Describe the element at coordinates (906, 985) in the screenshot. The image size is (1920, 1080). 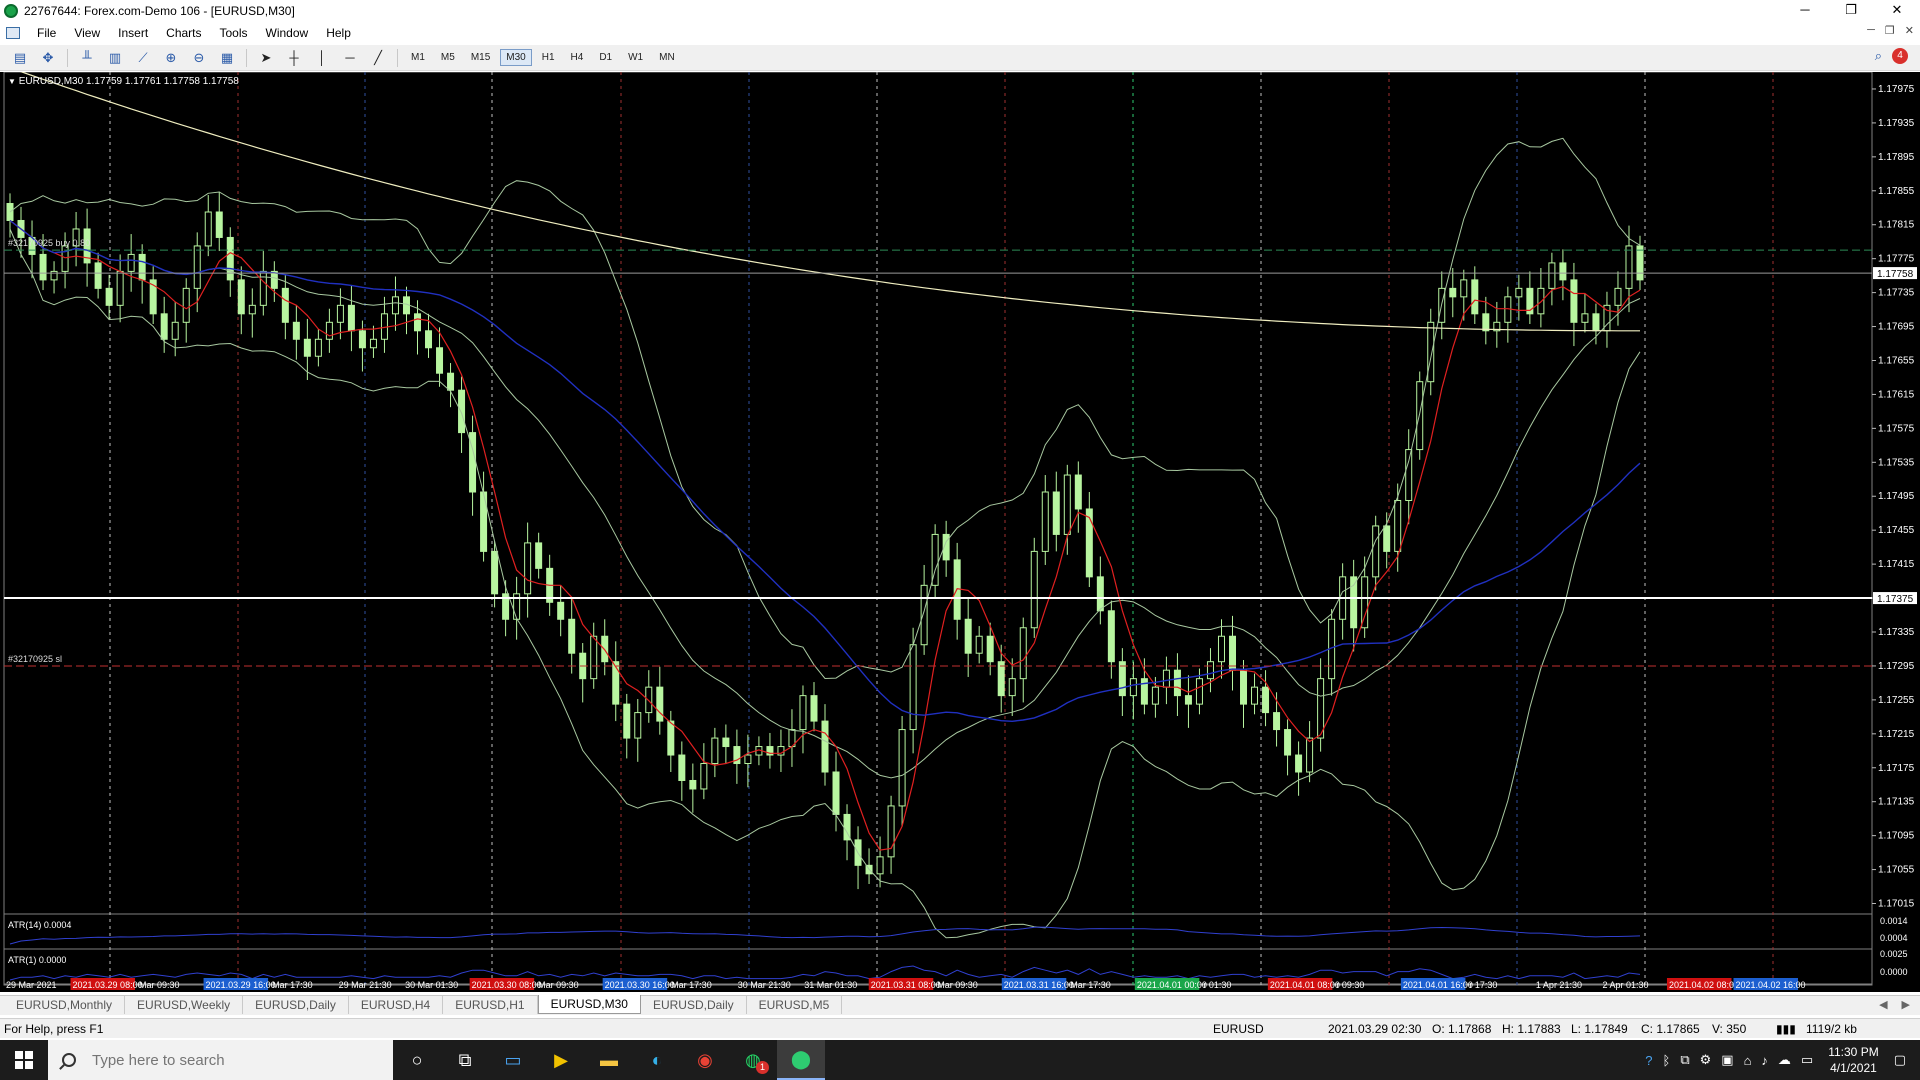
I see `time-axis-label: 2021.03.31 08:00` at that location.